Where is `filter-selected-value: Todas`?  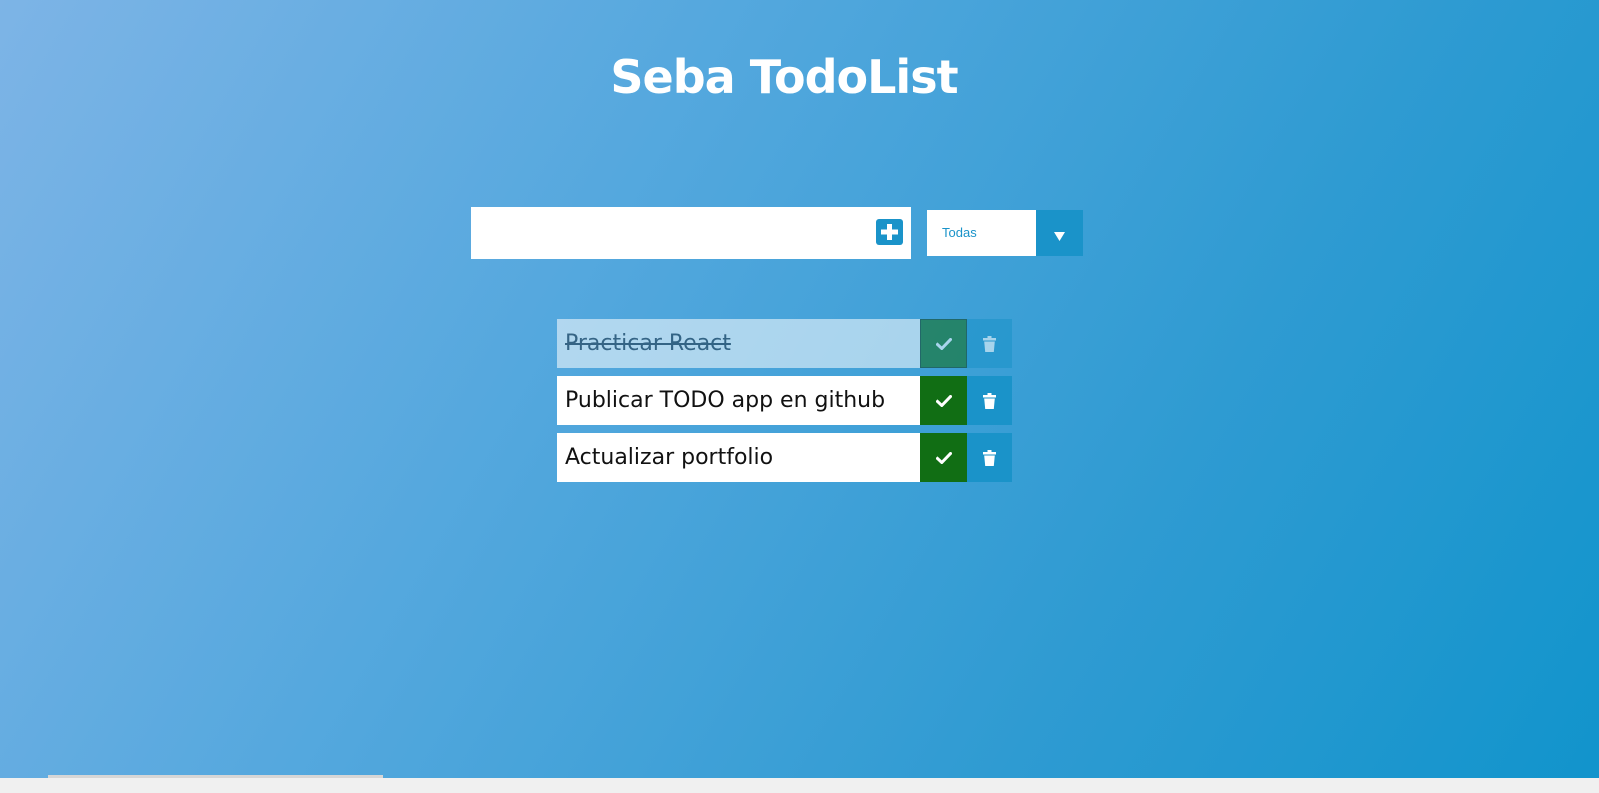 filter-selected-value: Todas is located at coordinates (959, 232).